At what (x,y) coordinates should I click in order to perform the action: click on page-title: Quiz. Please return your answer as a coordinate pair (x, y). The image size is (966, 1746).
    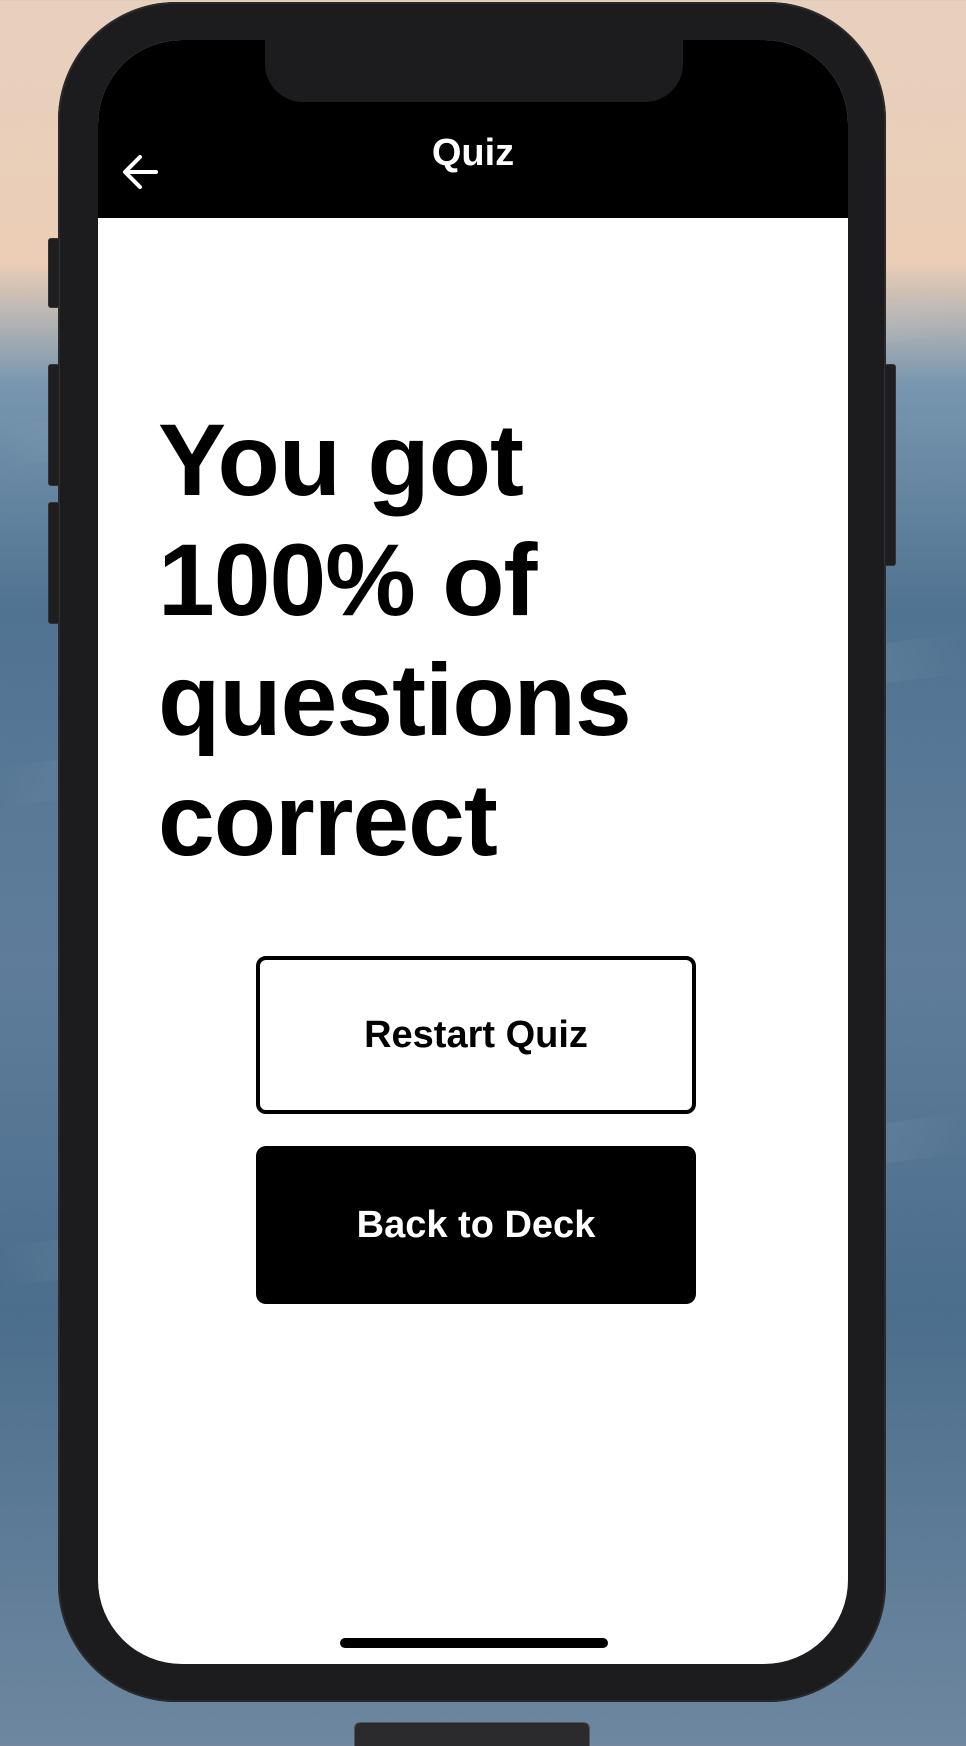
    Looking at the image, I should click on (473, 153).